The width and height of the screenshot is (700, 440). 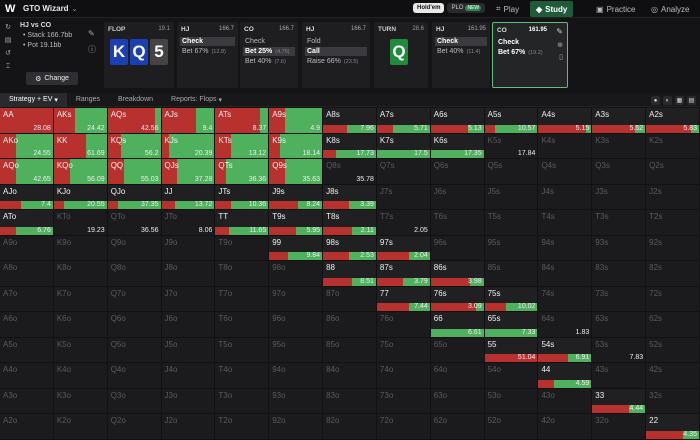 What do you see at coordinates (188, 401) in the screenshot?
I see `hand-cell: J3o` at bounding box center [188, 401].